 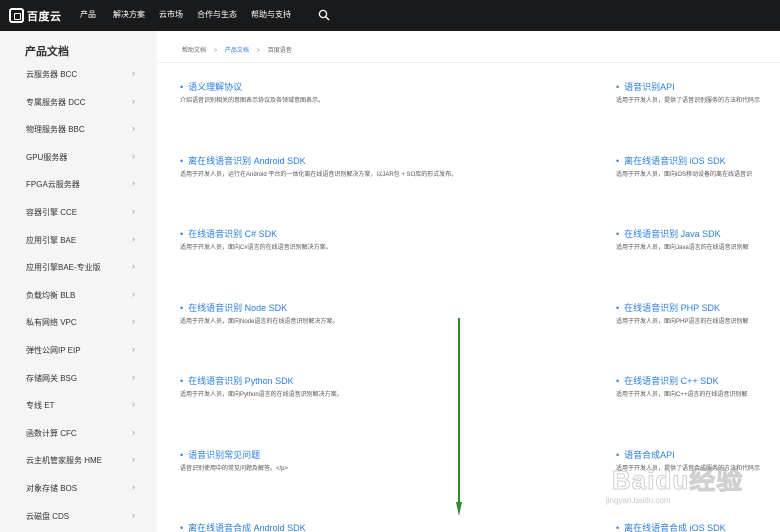 What do you see at coordinates (48, 516) in the screenshot?
I see `sidebar-item-label: 云磁盘 CDS` at bounding box center [48, 516].